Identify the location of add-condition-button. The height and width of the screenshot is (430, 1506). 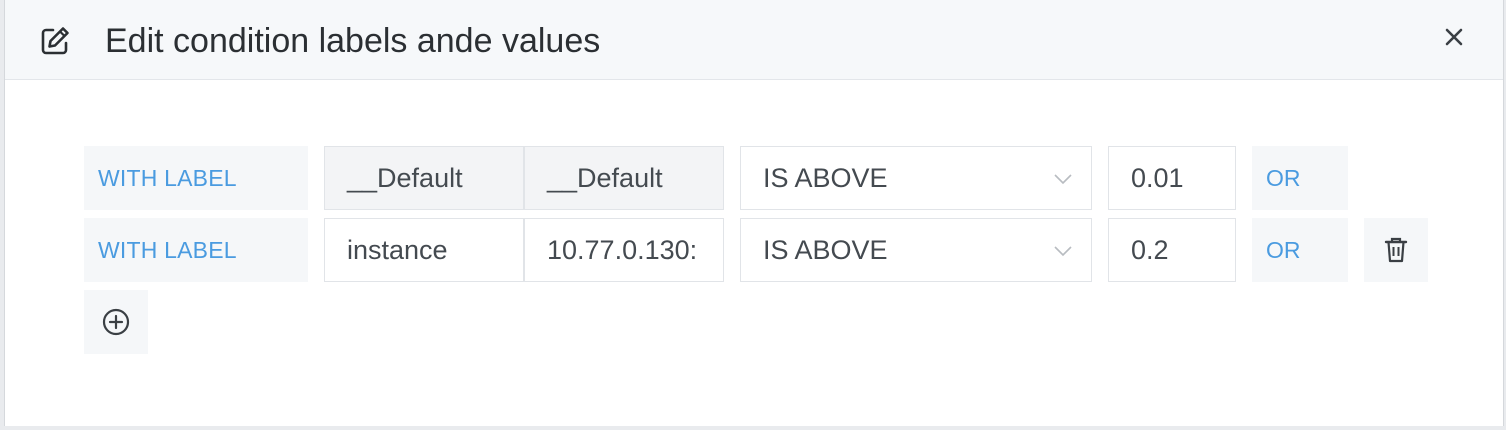
(116, 322).